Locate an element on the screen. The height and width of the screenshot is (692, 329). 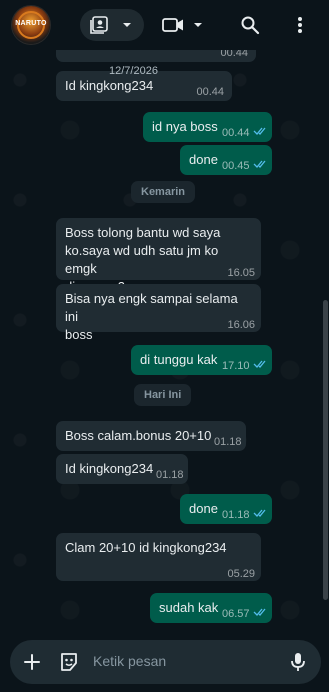
avatar: NARUTO is located at coordinates (31, 25).